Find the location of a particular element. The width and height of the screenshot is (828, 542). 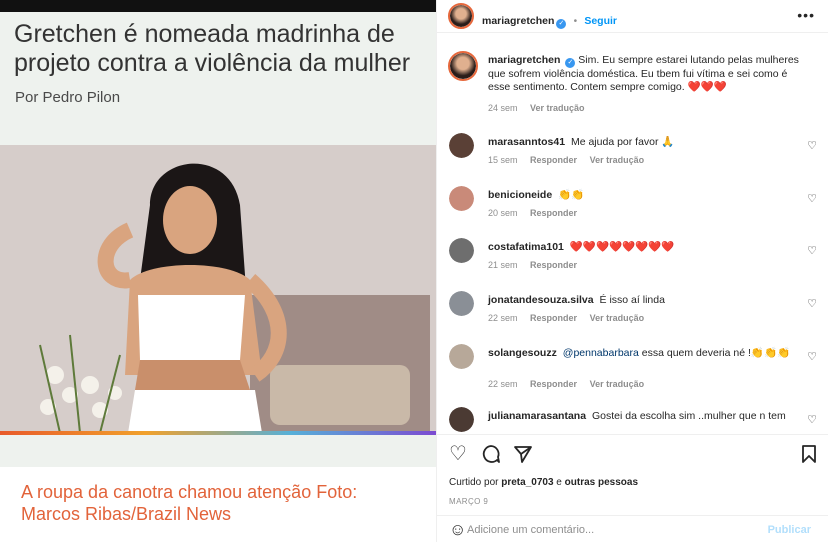

save-bookmark-icon is located at coordinates (809, 456).